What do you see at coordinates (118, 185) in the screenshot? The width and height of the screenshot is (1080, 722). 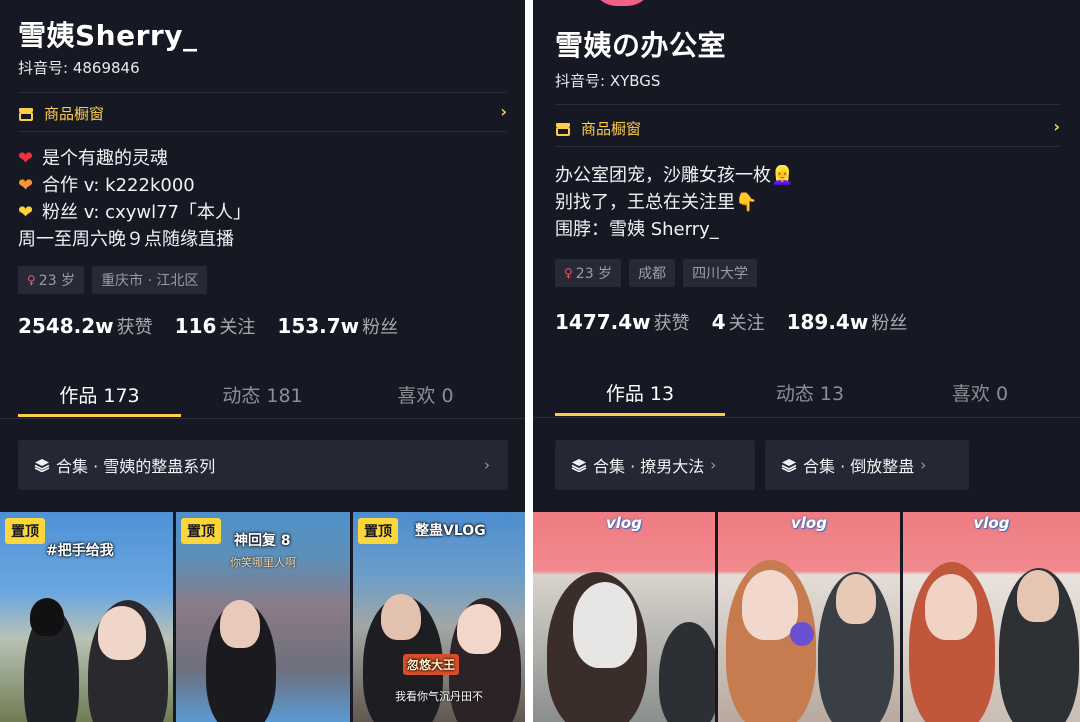 I see `bio-text: 合作 v: k222k000` at bounding box center [118, 185].